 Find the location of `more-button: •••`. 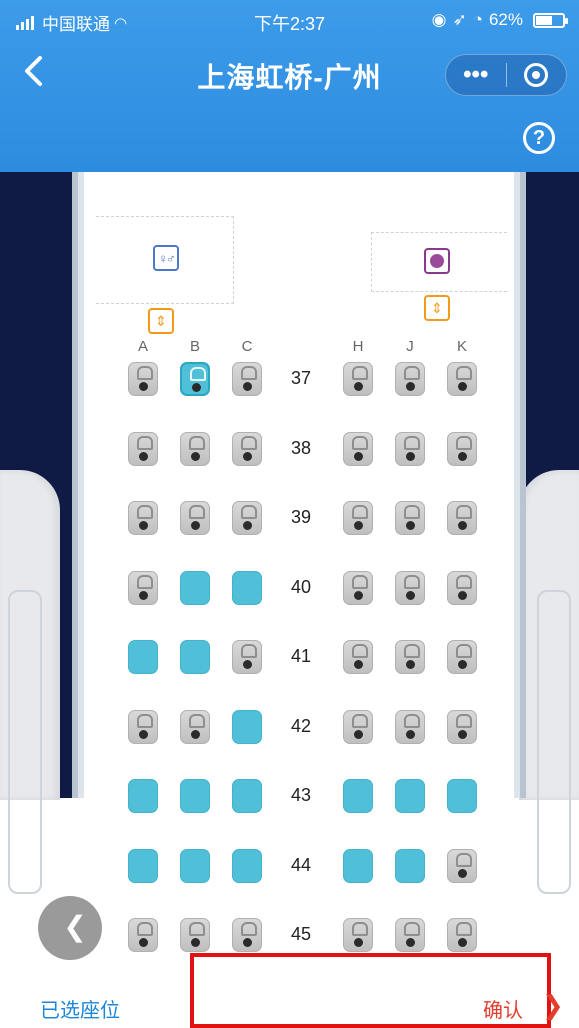

more-button: ••• is located at coordinates (476, 75).